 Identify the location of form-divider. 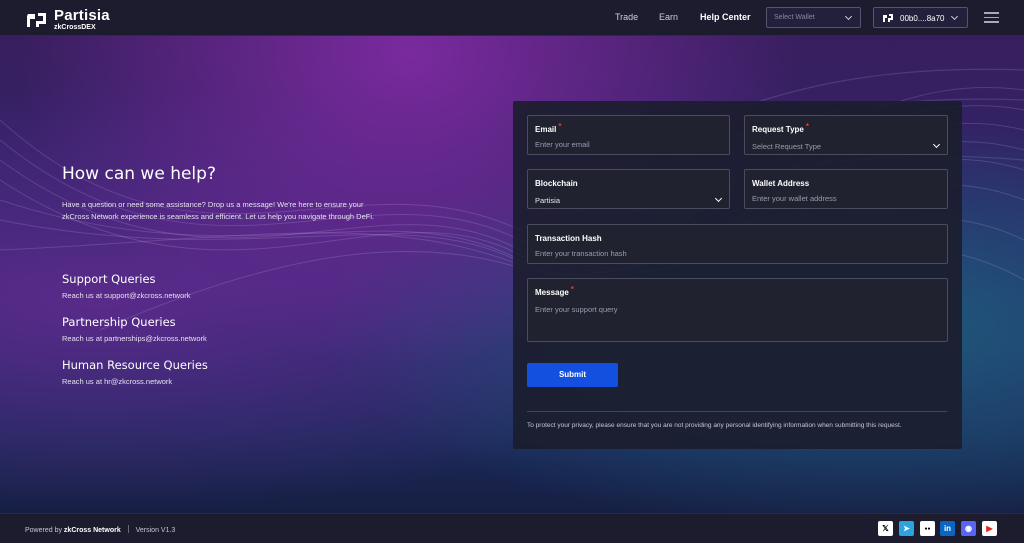
(737, 411).